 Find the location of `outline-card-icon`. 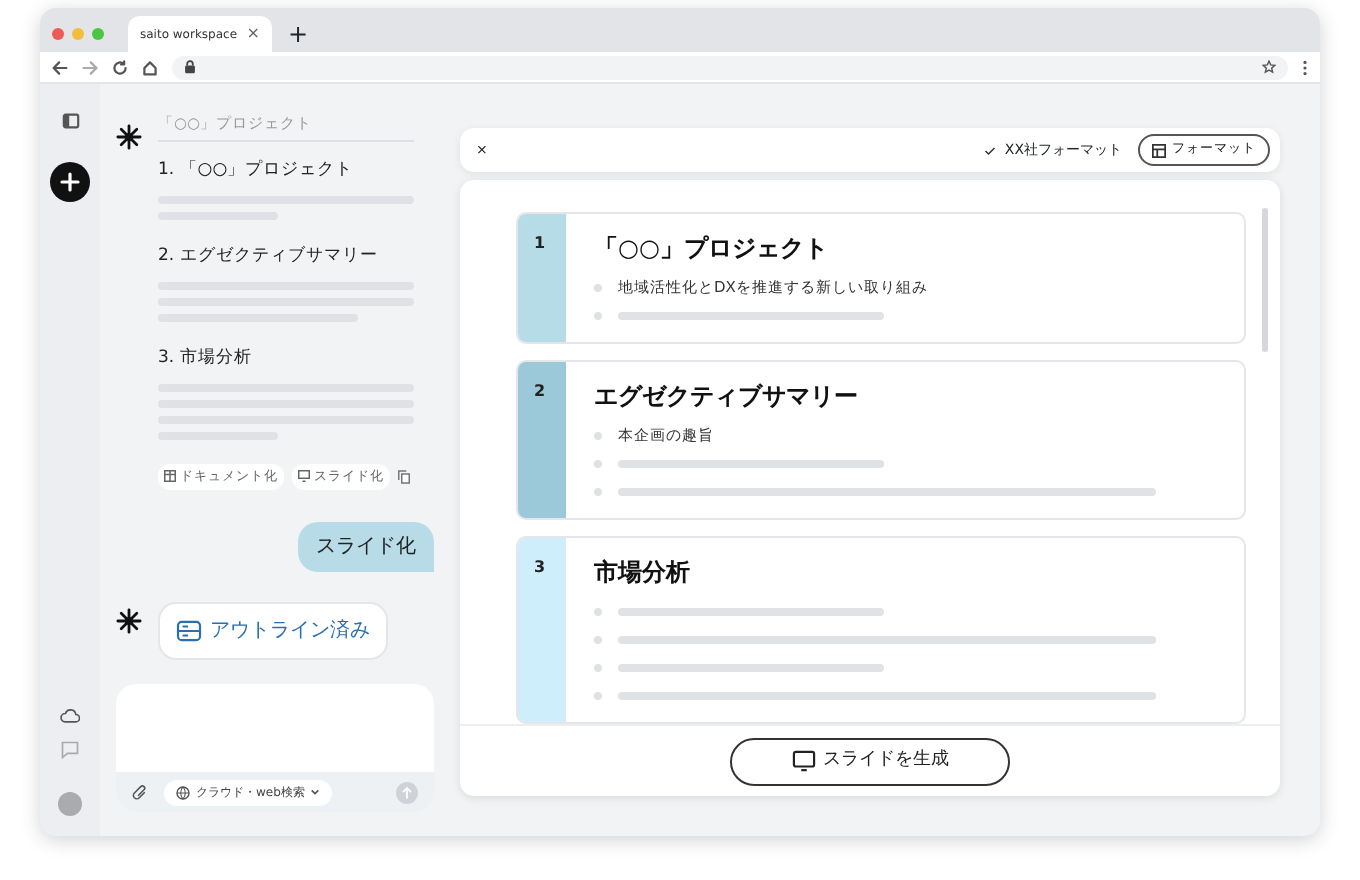

outline-card-icon is located at coordinates (189, 631).